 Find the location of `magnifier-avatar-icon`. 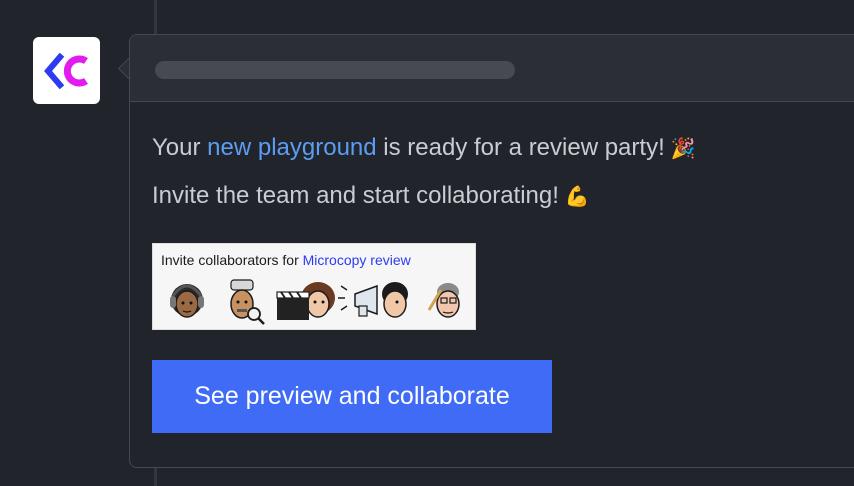

magnifier-avatar-icon is located at coordinates (247, 302).